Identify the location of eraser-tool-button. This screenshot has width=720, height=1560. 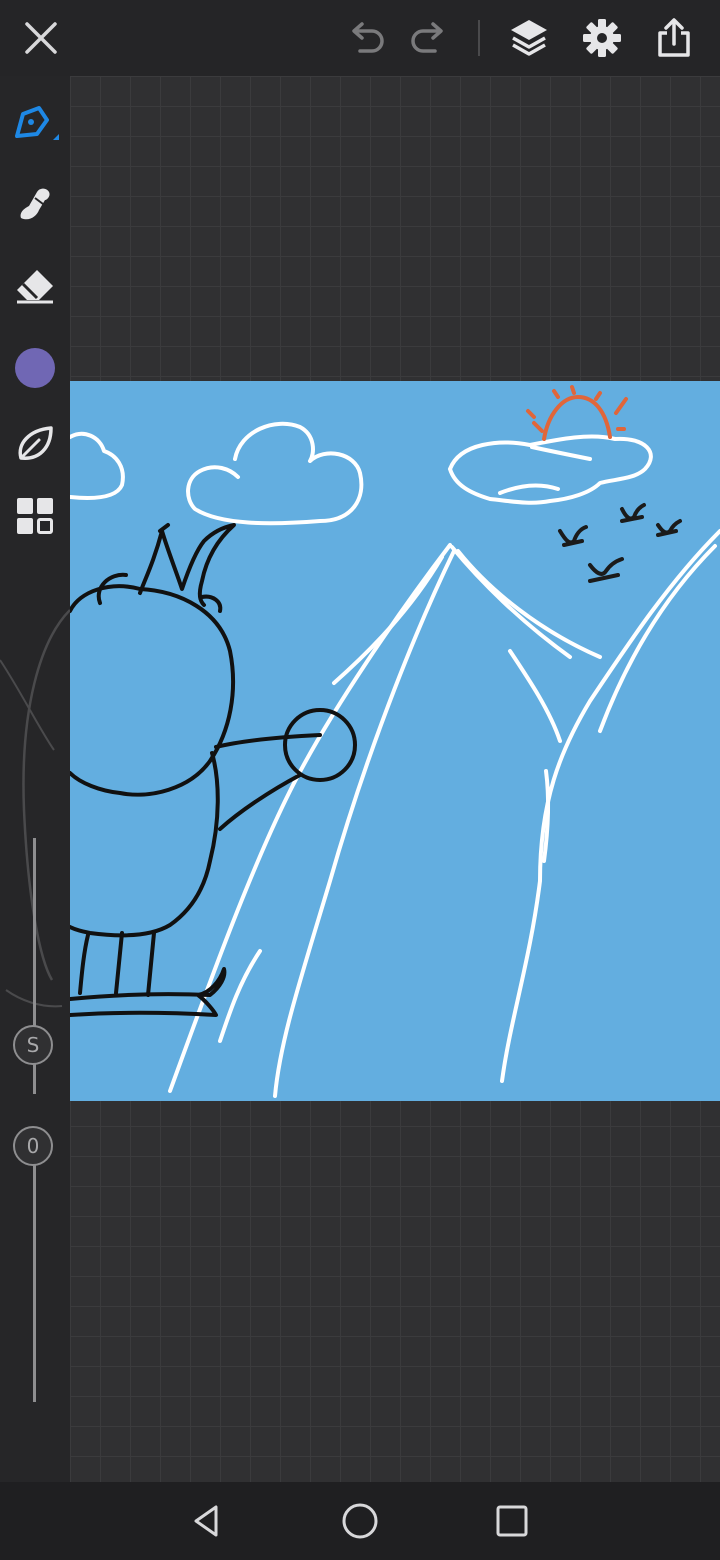
(35, 286).